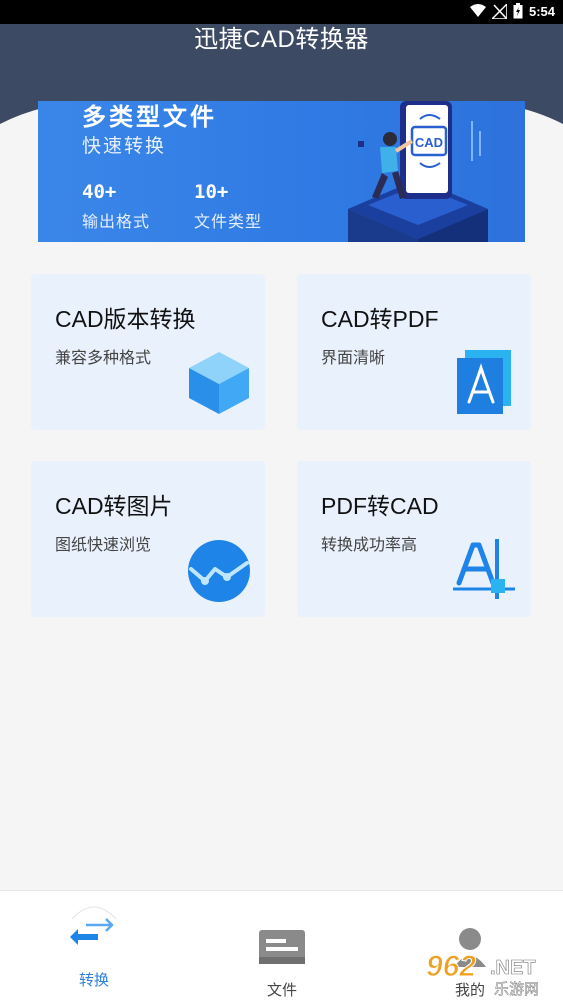 This screenshot has height=1000, width=563. Describe the element at coordinates (380, 506) in the screenshot. I see `card-title: PDF转CAD` at that location.